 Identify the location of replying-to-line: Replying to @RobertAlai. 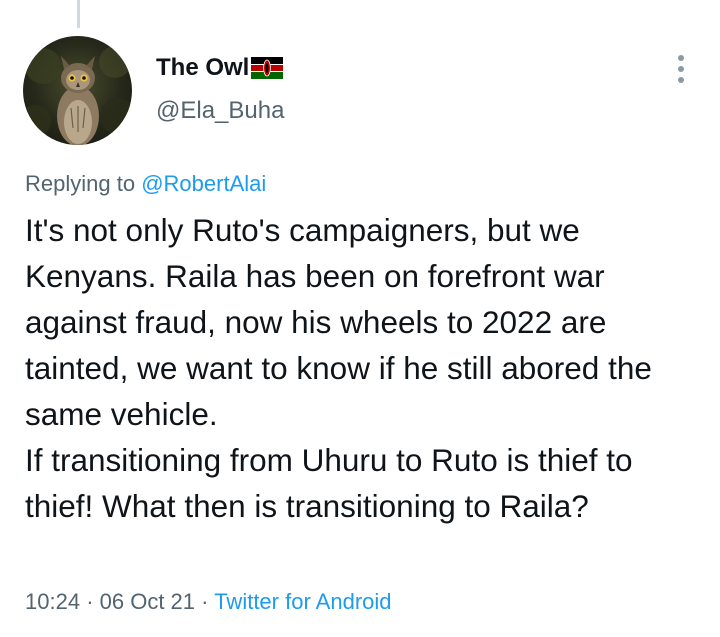
(145, 184).